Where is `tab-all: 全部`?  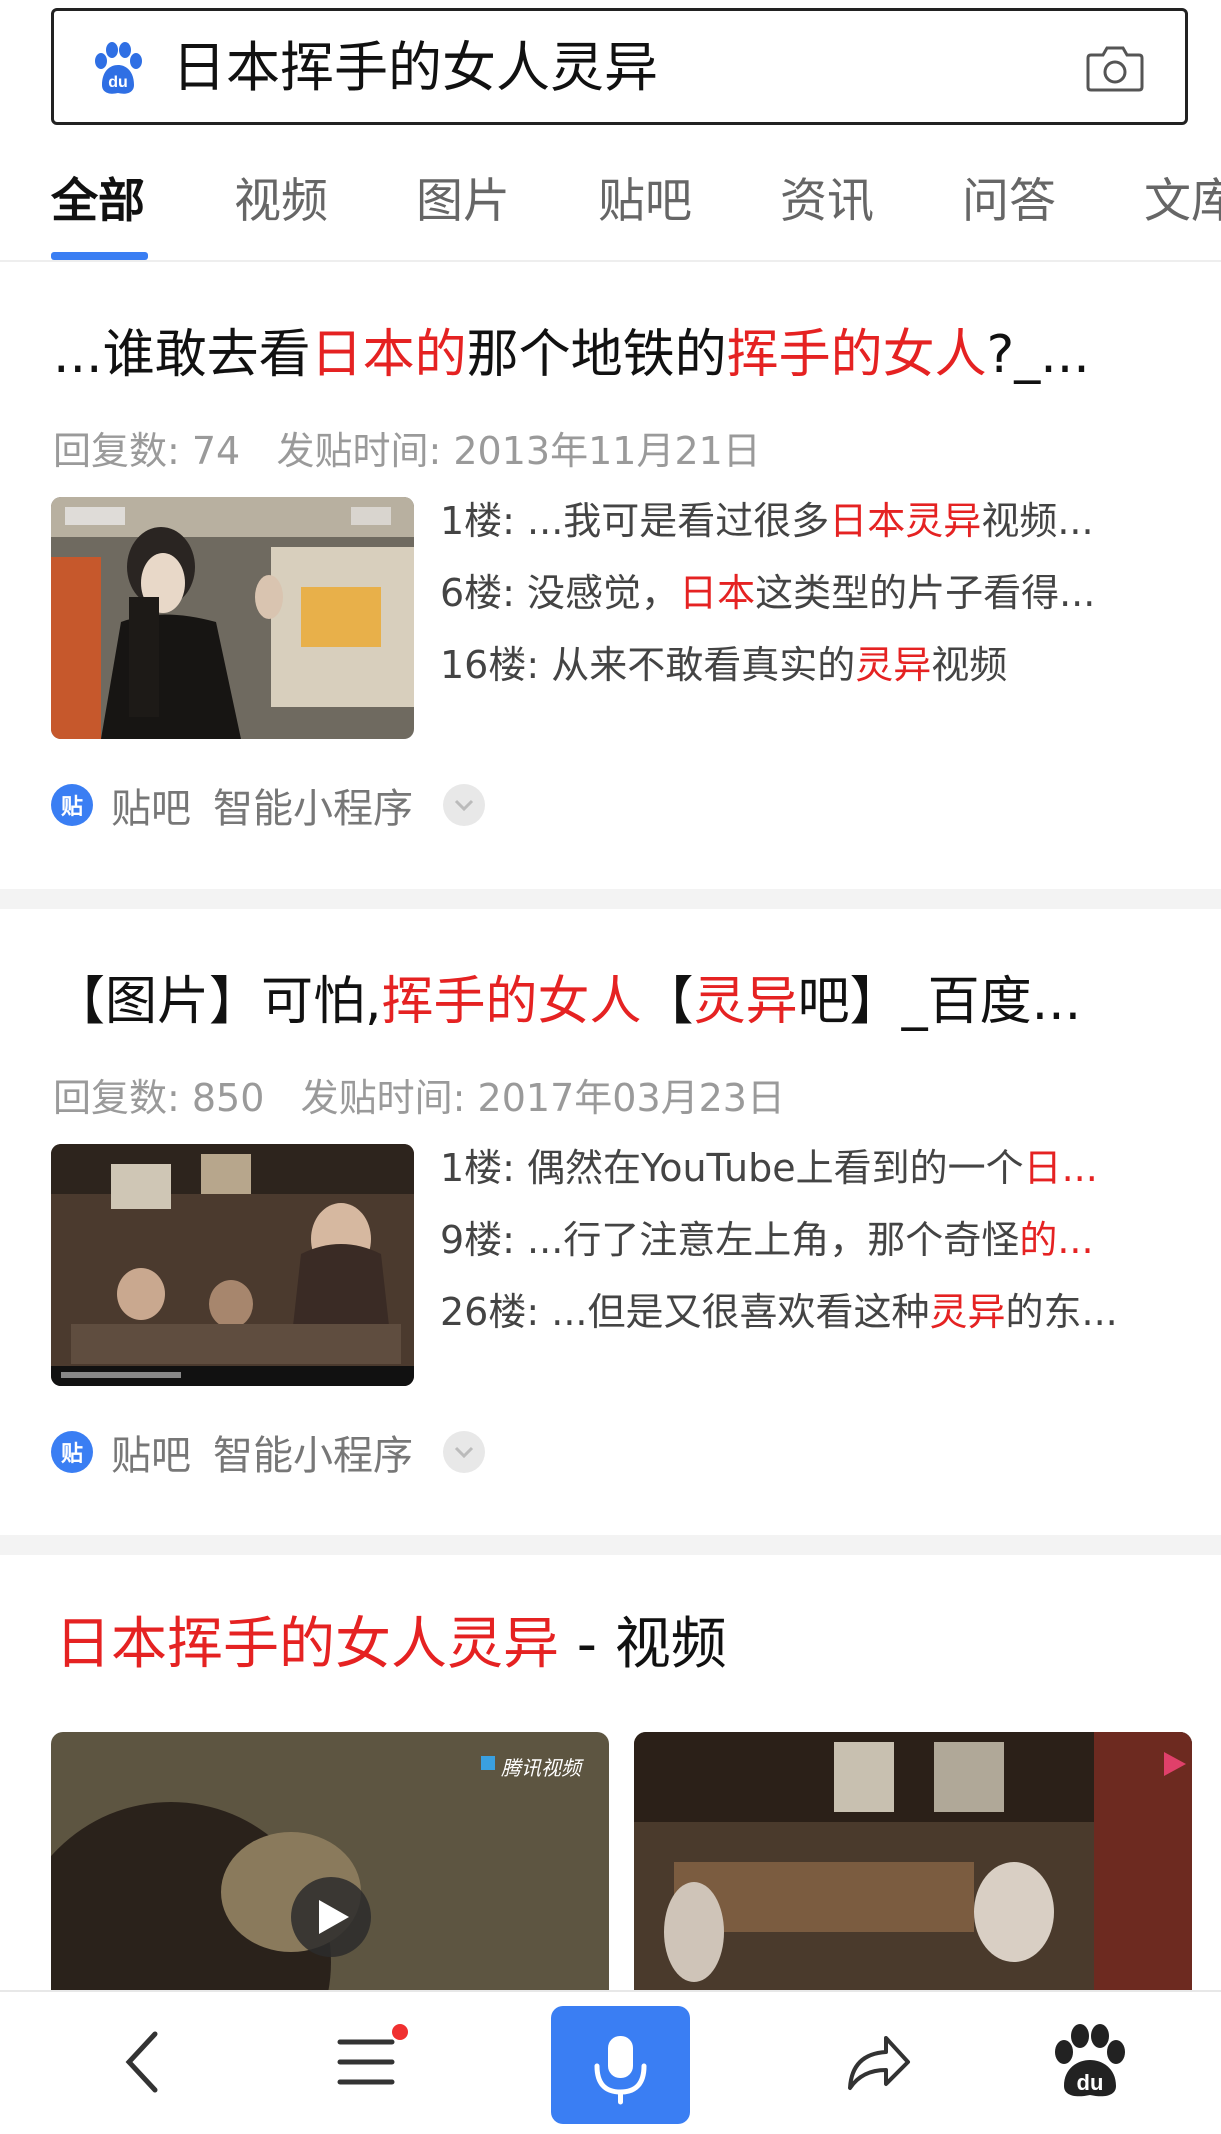
tab-all: 全部 is located at coordinates (98, 202).